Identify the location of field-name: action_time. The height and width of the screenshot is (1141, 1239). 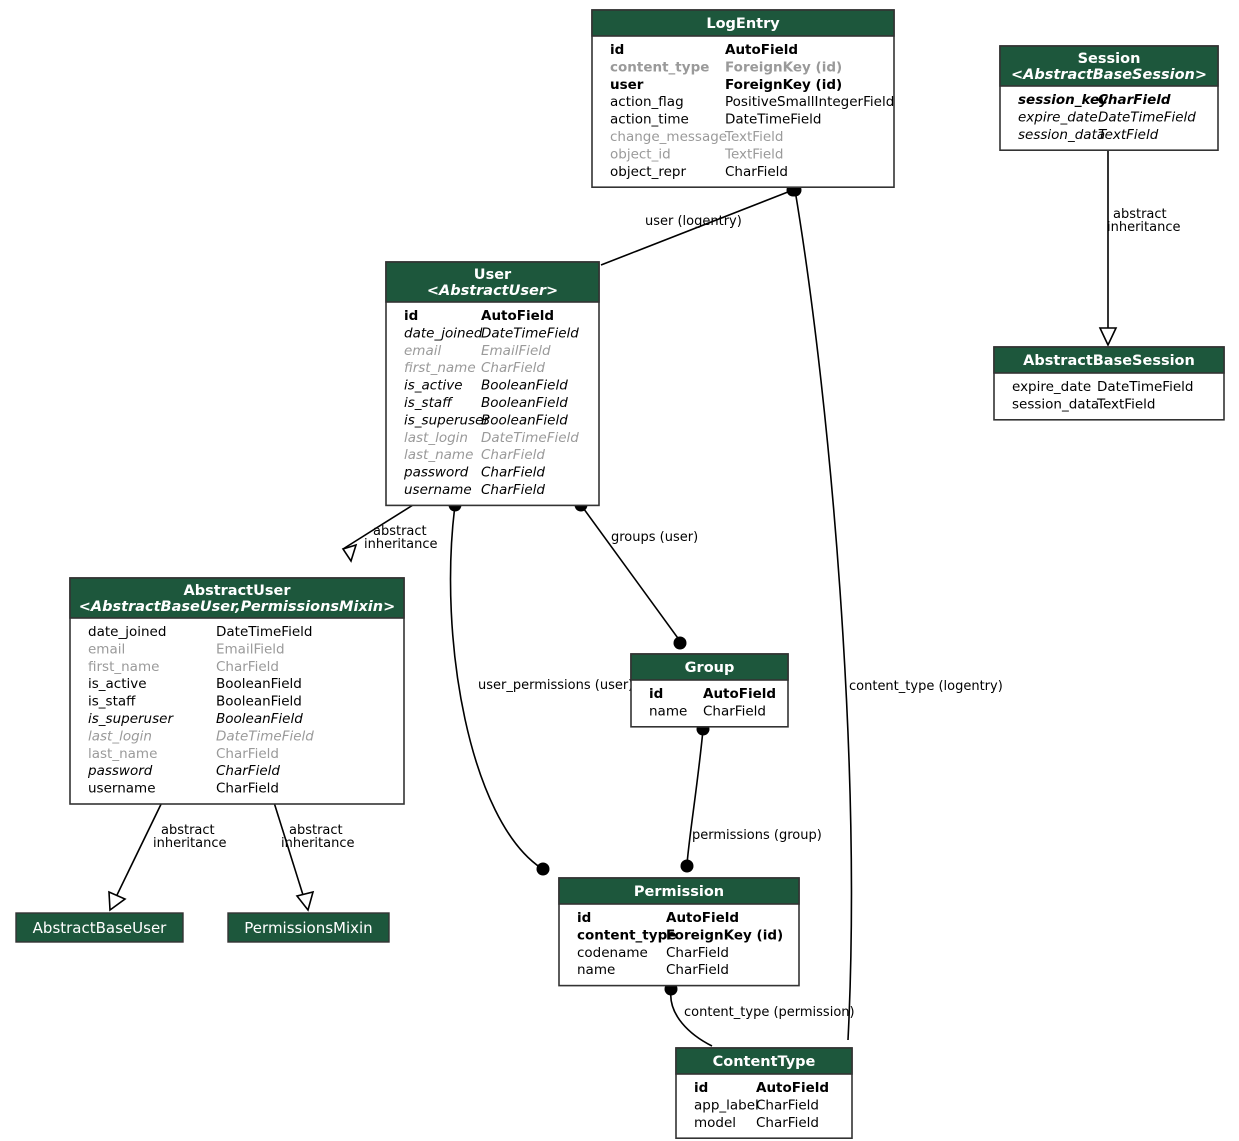
(649, 120).